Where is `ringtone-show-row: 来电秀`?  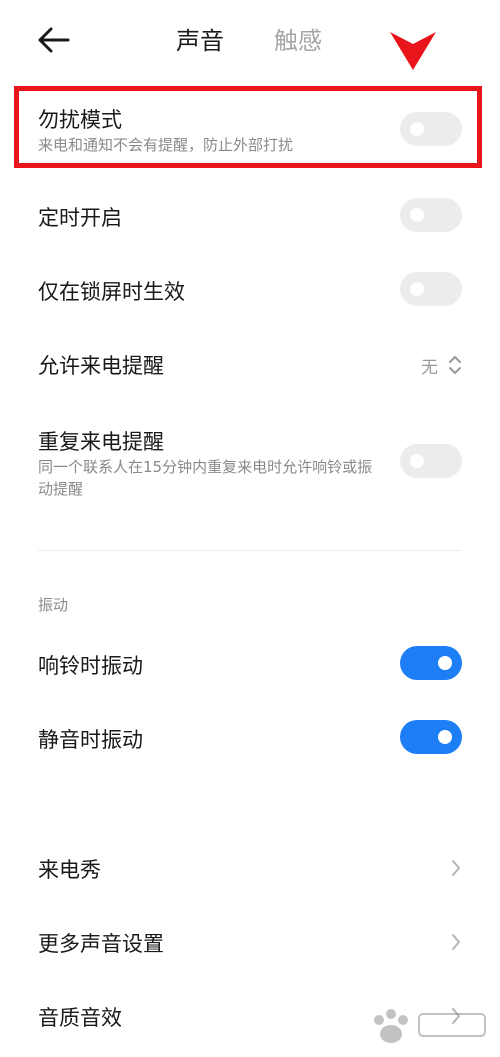 ringtone-show-row: 来电秀 is located at coordinates (250, 868).